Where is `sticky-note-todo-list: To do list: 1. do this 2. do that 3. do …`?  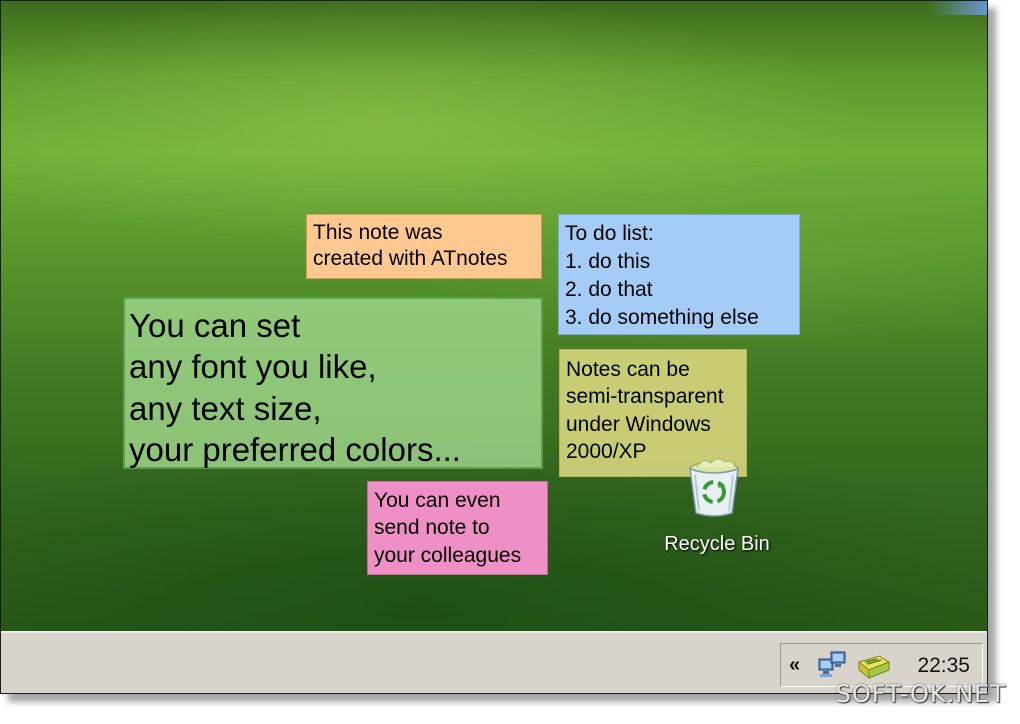
sticky-note-todo-list: To do list: 1. do this 2. do that 3. do … is located at coordinates (679, 274).